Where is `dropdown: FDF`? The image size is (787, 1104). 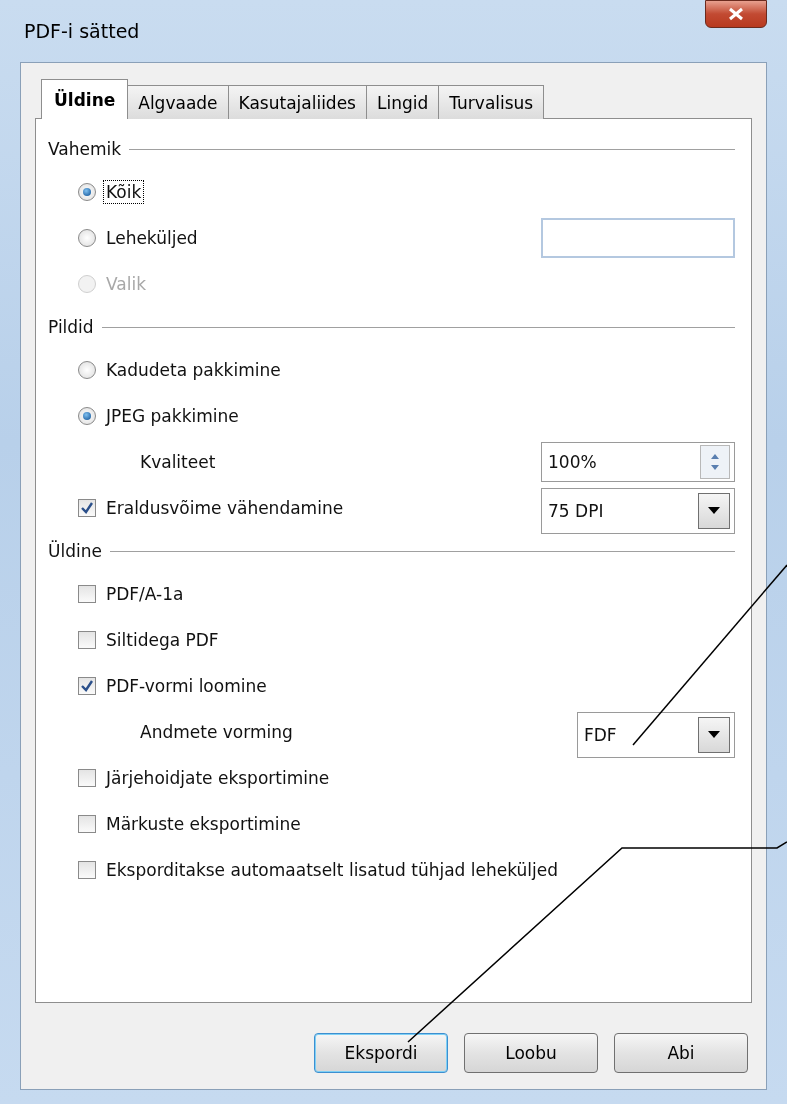 dropdown: FDF is located at coordinates (656, 735).